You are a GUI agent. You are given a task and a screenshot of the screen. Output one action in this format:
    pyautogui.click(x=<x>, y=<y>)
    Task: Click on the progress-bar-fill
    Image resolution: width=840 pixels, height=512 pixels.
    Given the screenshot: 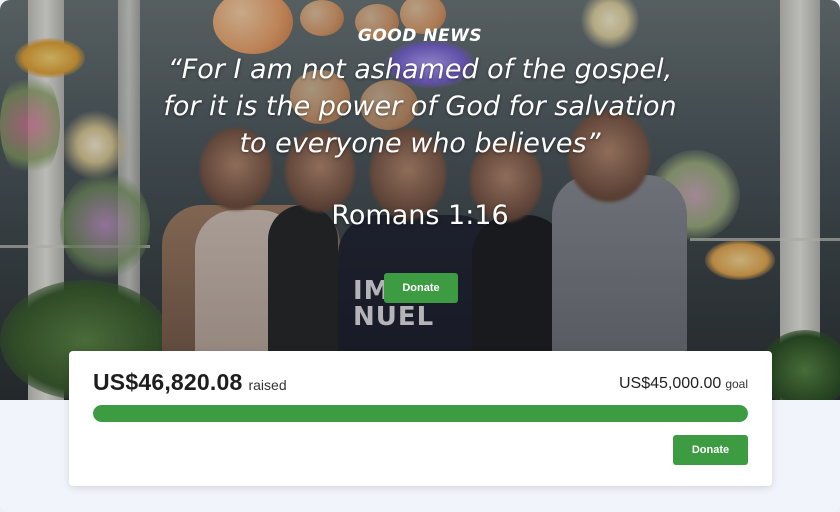 What is the action you would take?
    pyautogui.click(x=420, y=413)
    